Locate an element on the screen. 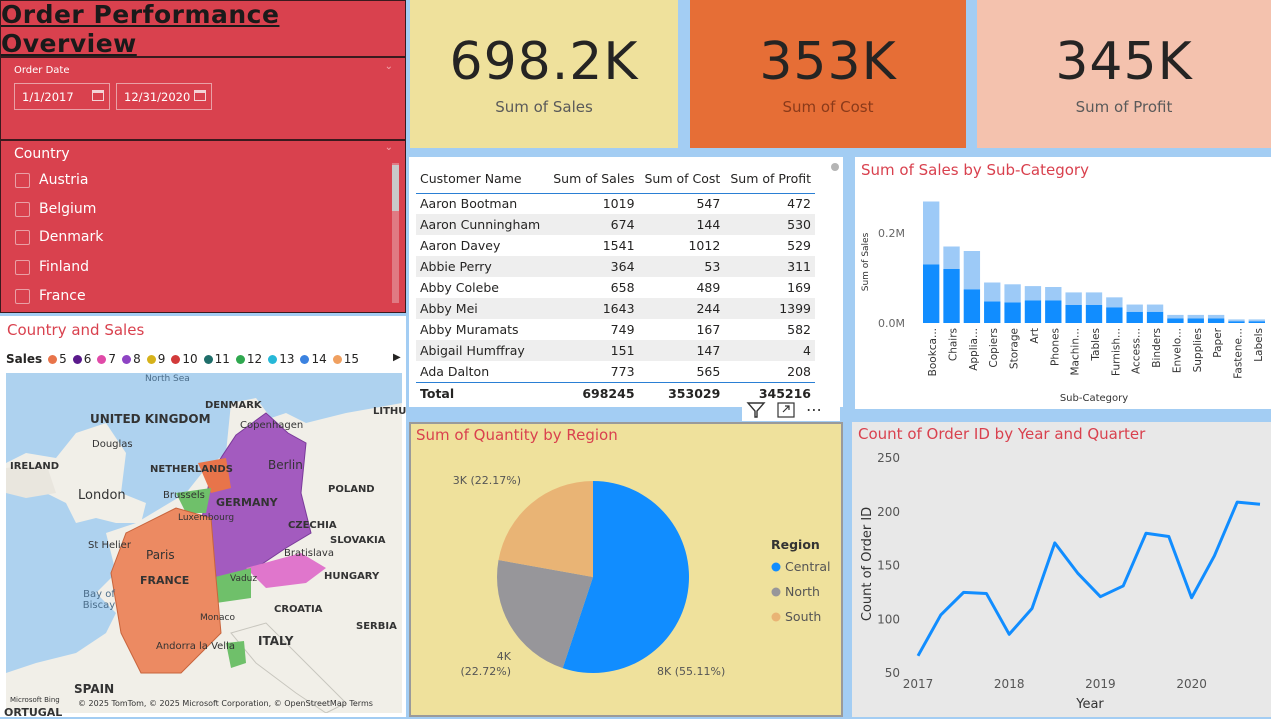 The width and height of the screenshot is (1271, 719). kpi-card-sales: 698.2K Sum of Sales is located at coordinates (544, 74).